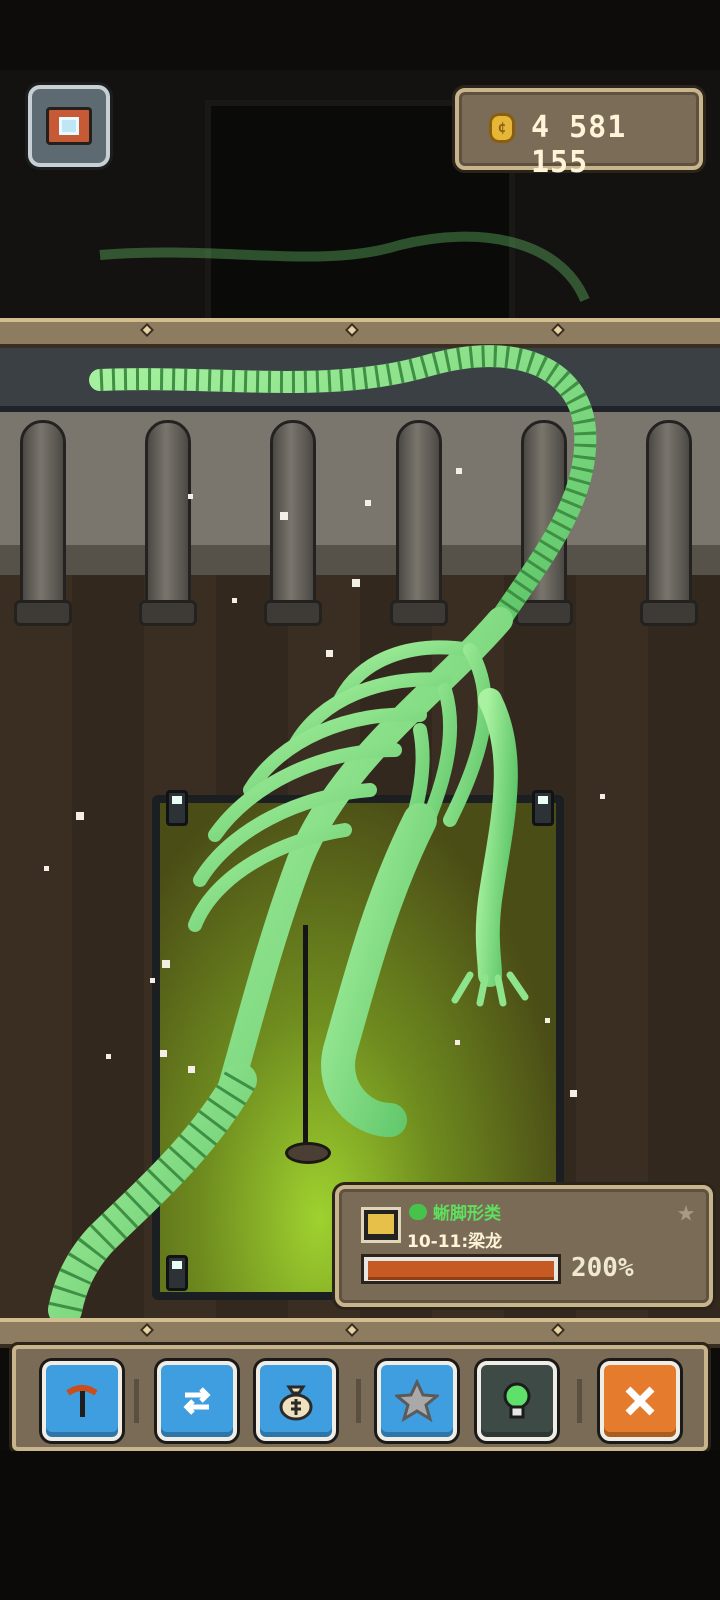 The width and height of the screenshot is (720, 1600). I want to click on neck-shadow, so click(344, 267).